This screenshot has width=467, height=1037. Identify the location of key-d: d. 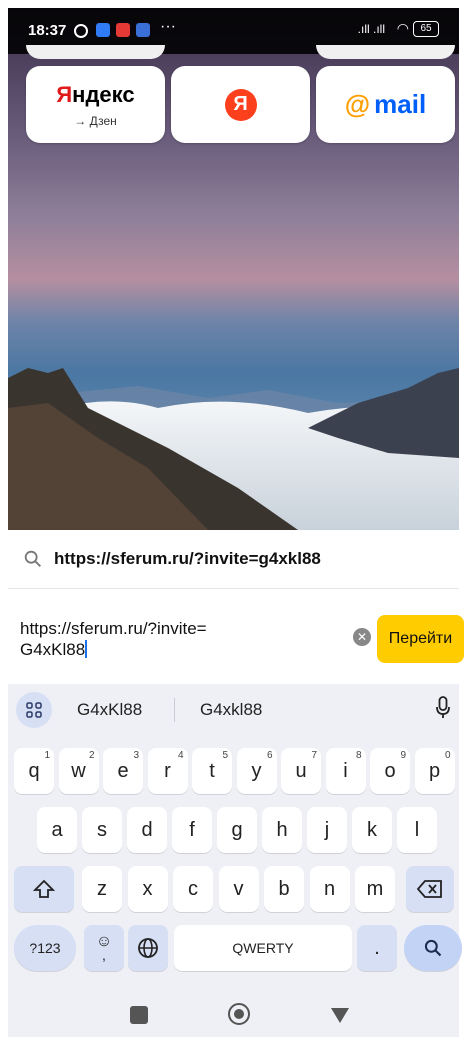
(147, 830).